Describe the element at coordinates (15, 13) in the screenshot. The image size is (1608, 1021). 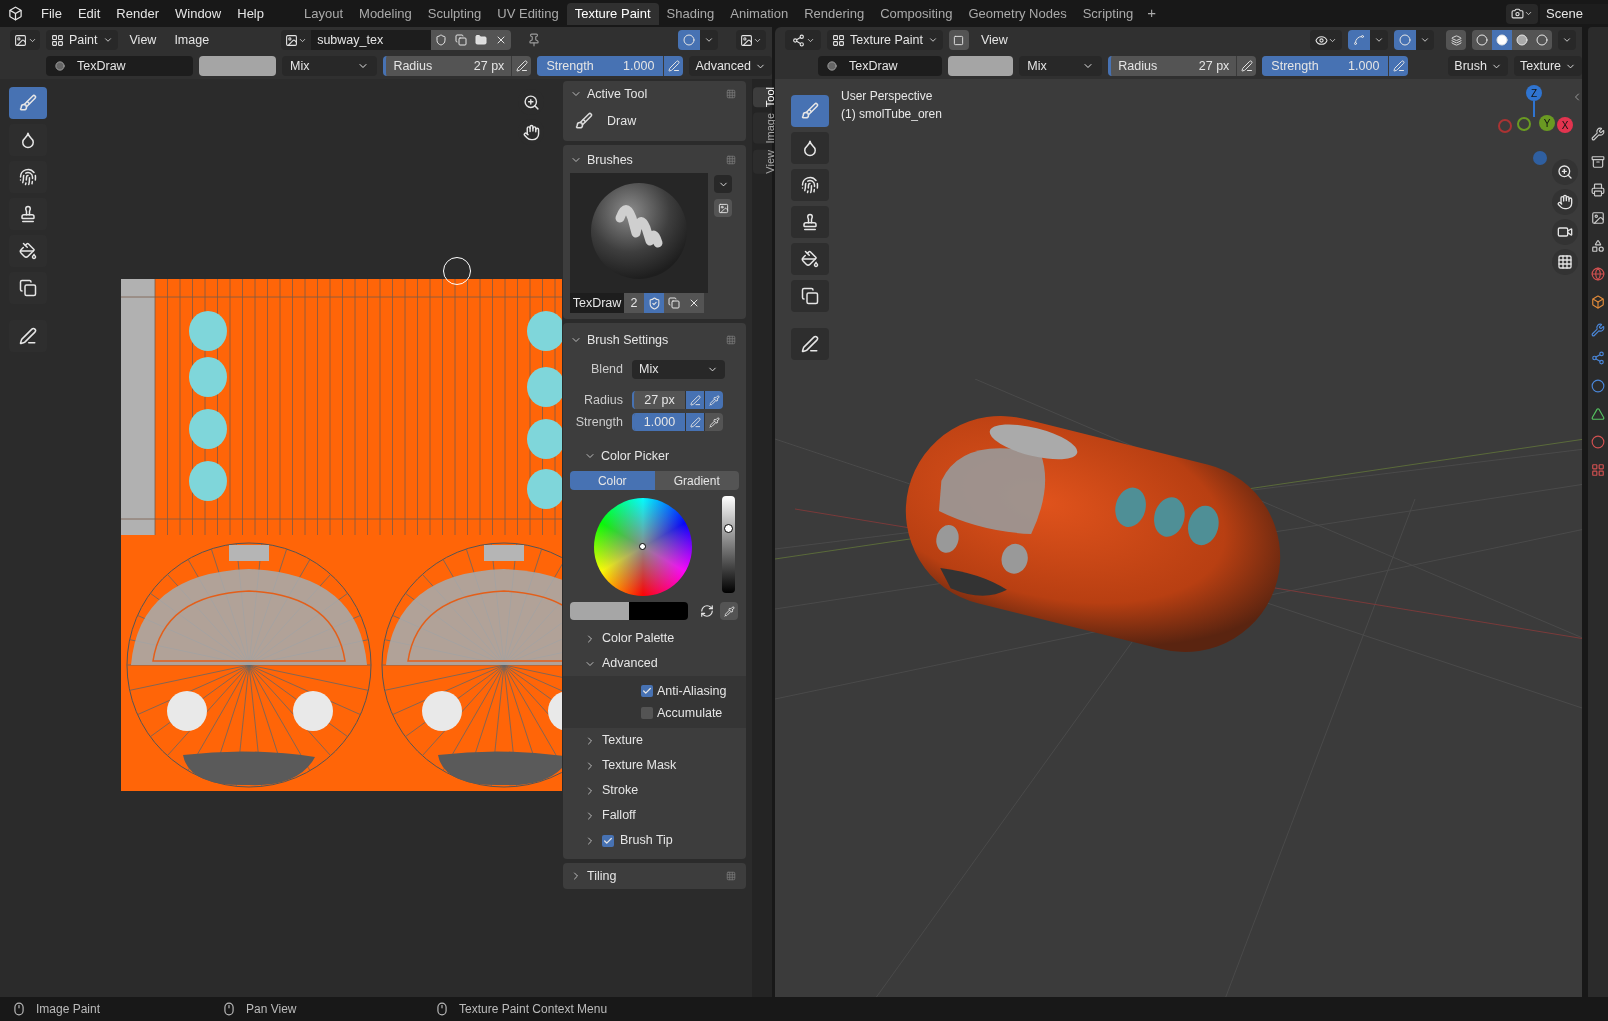
I see `app-logo-icon` at that location.